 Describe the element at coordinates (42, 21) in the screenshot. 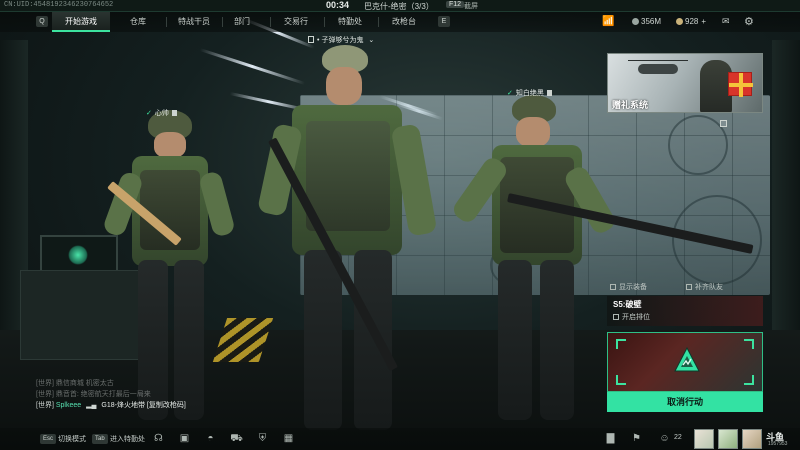

I see `prev-tab-key: Q` at that location.